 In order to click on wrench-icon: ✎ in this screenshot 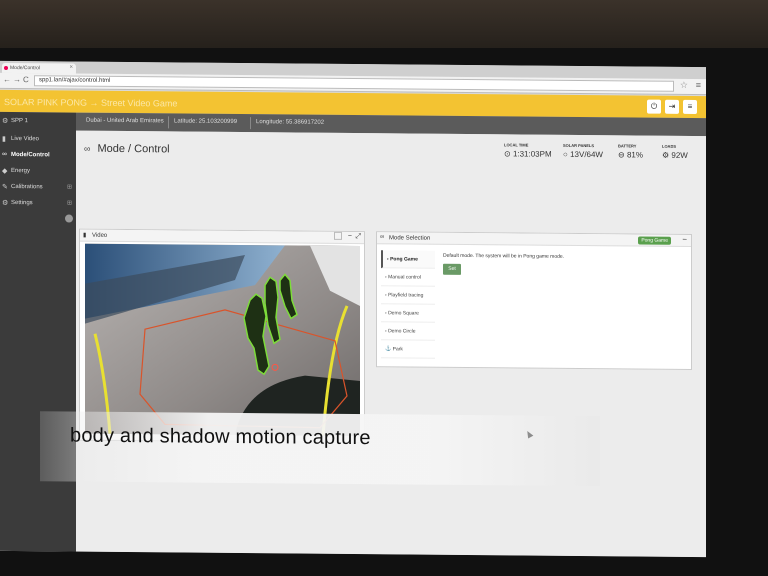, I will do `click(5, 187)`.